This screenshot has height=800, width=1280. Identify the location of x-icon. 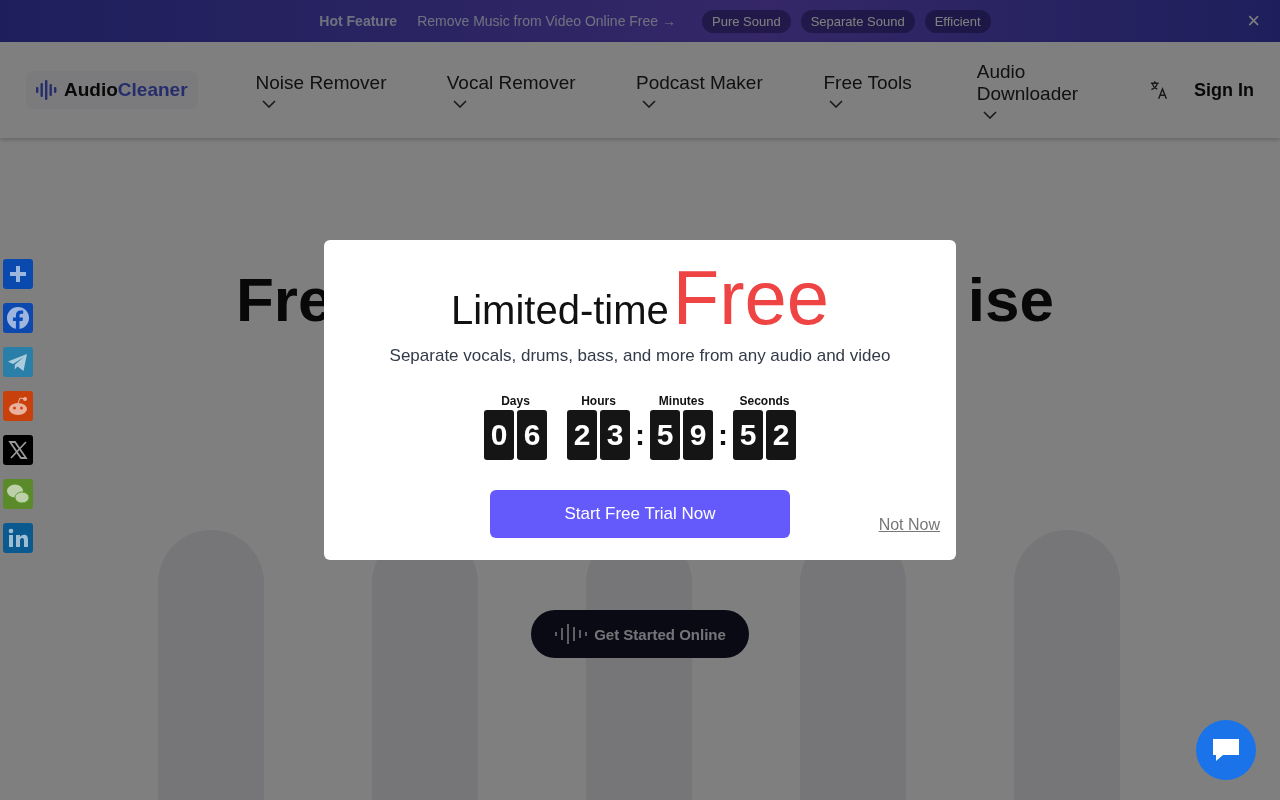
(18, 450).